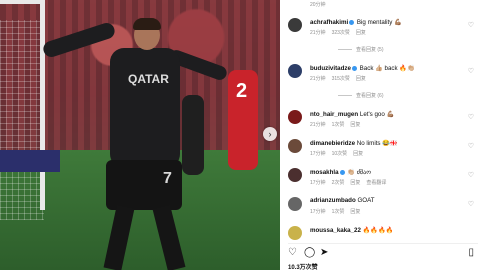  I want to click on comment-username: dimanebieridze, so click(332, 143).